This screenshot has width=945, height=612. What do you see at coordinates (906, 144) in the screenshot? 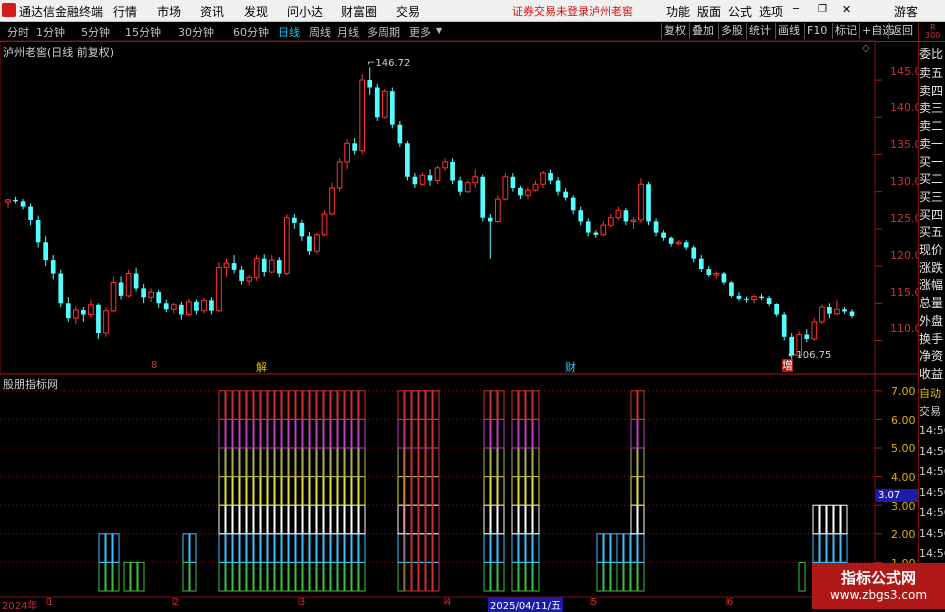
I see `price-tick-135: 135.0` at bounding box center [906, 144].